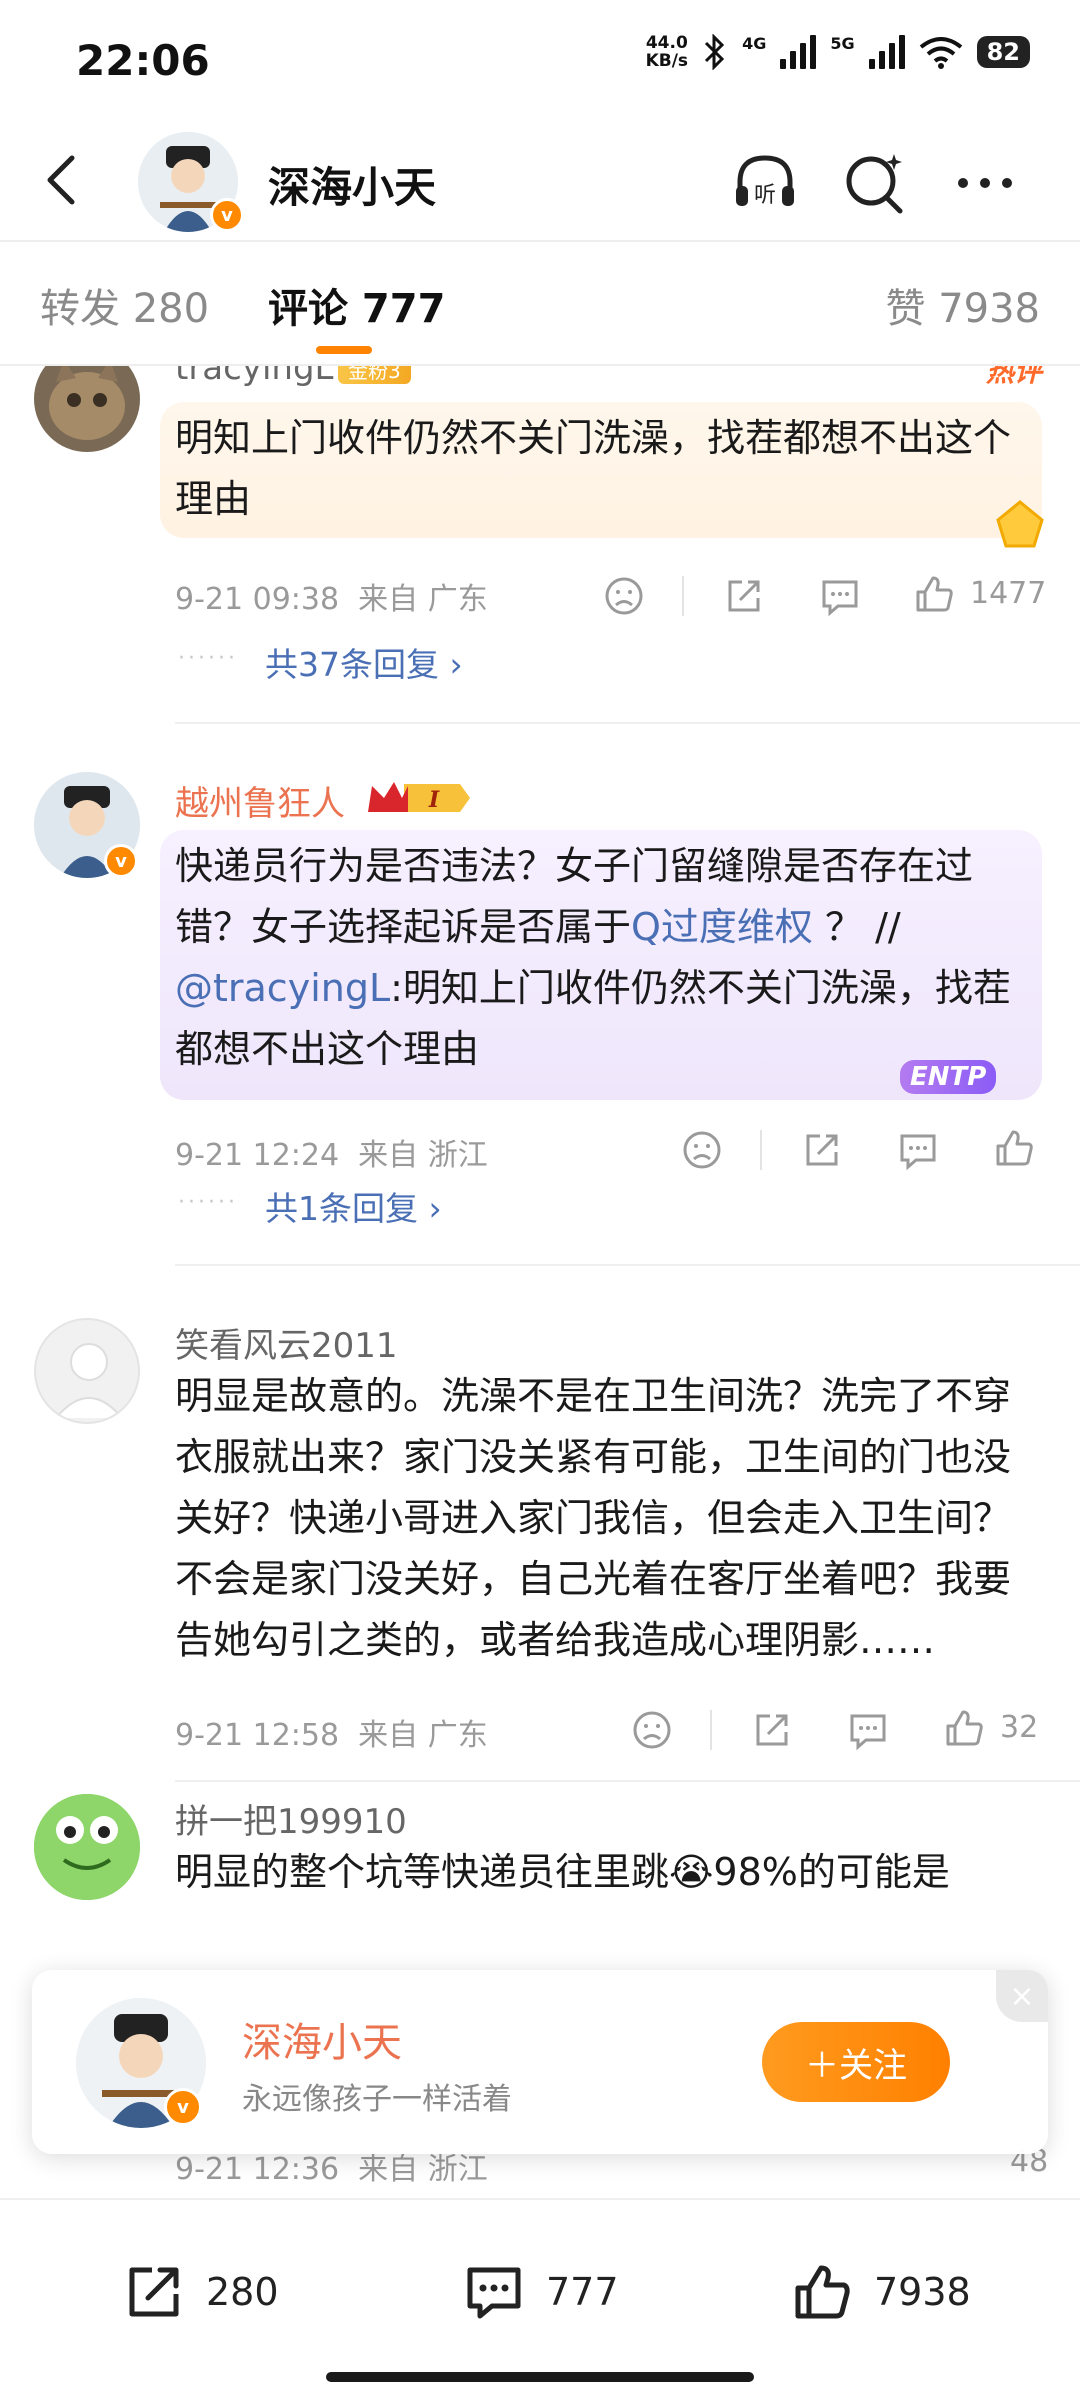  I want to click on tab-likes: 赞 7938, so click(962, 305).